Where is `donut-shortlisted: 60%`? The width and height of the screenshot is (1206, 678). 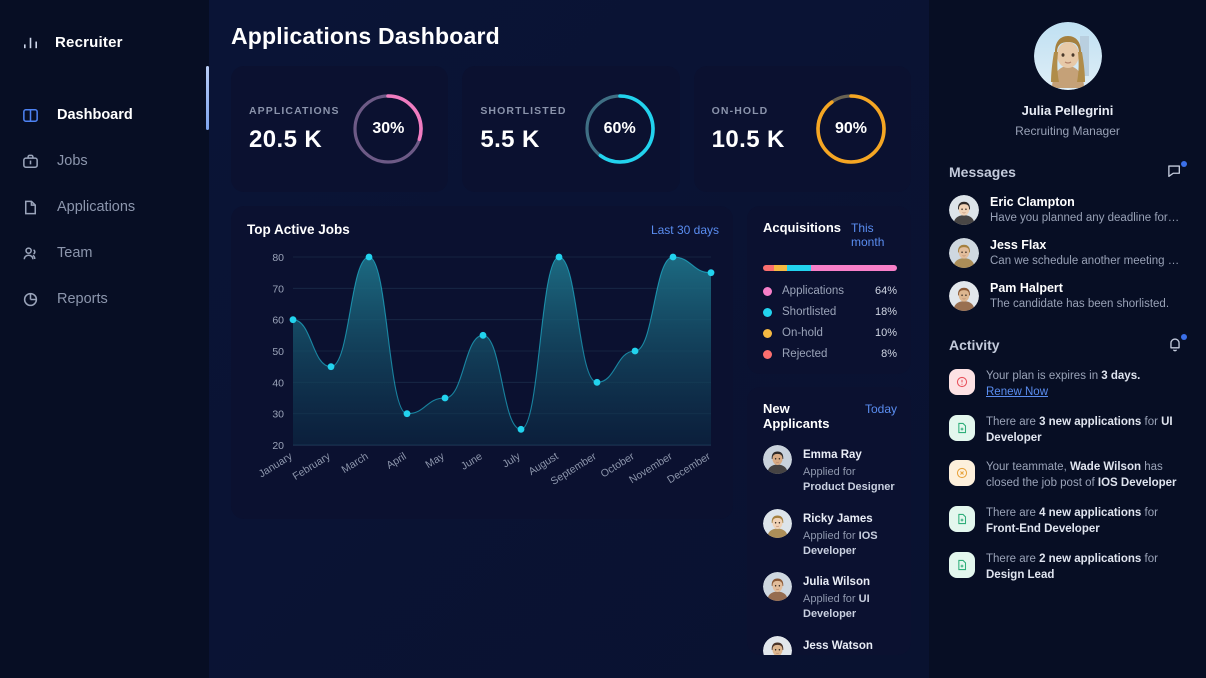
donut-shortlisted: 60% is located at coordinates (620, 129).